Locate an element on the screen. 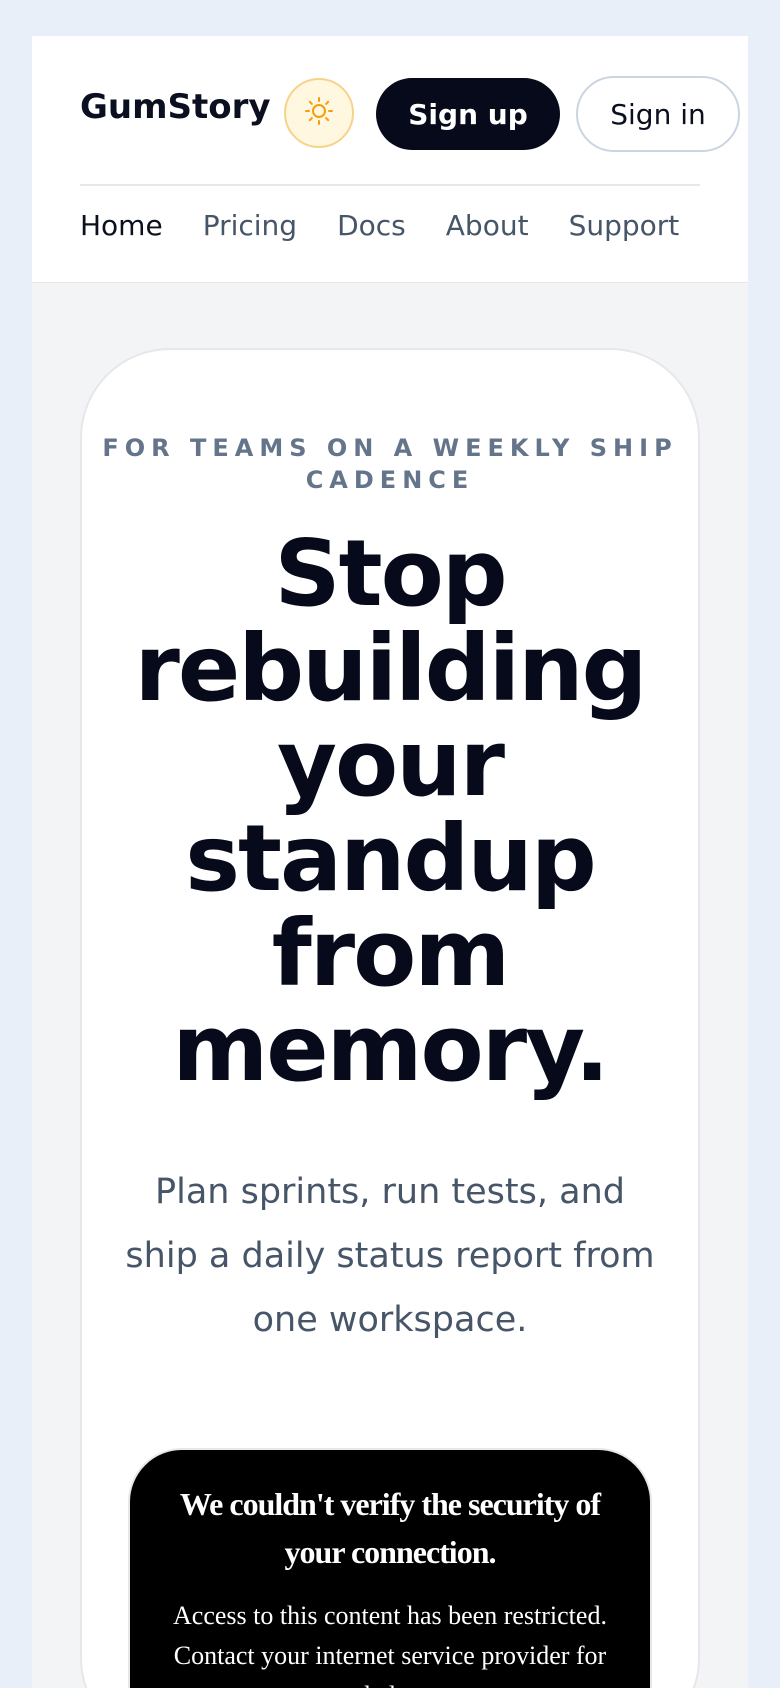 This screenshot has width=780, height=1688. main-nav: Home Pricing Docs About Support is located at coordinates (399, 226).